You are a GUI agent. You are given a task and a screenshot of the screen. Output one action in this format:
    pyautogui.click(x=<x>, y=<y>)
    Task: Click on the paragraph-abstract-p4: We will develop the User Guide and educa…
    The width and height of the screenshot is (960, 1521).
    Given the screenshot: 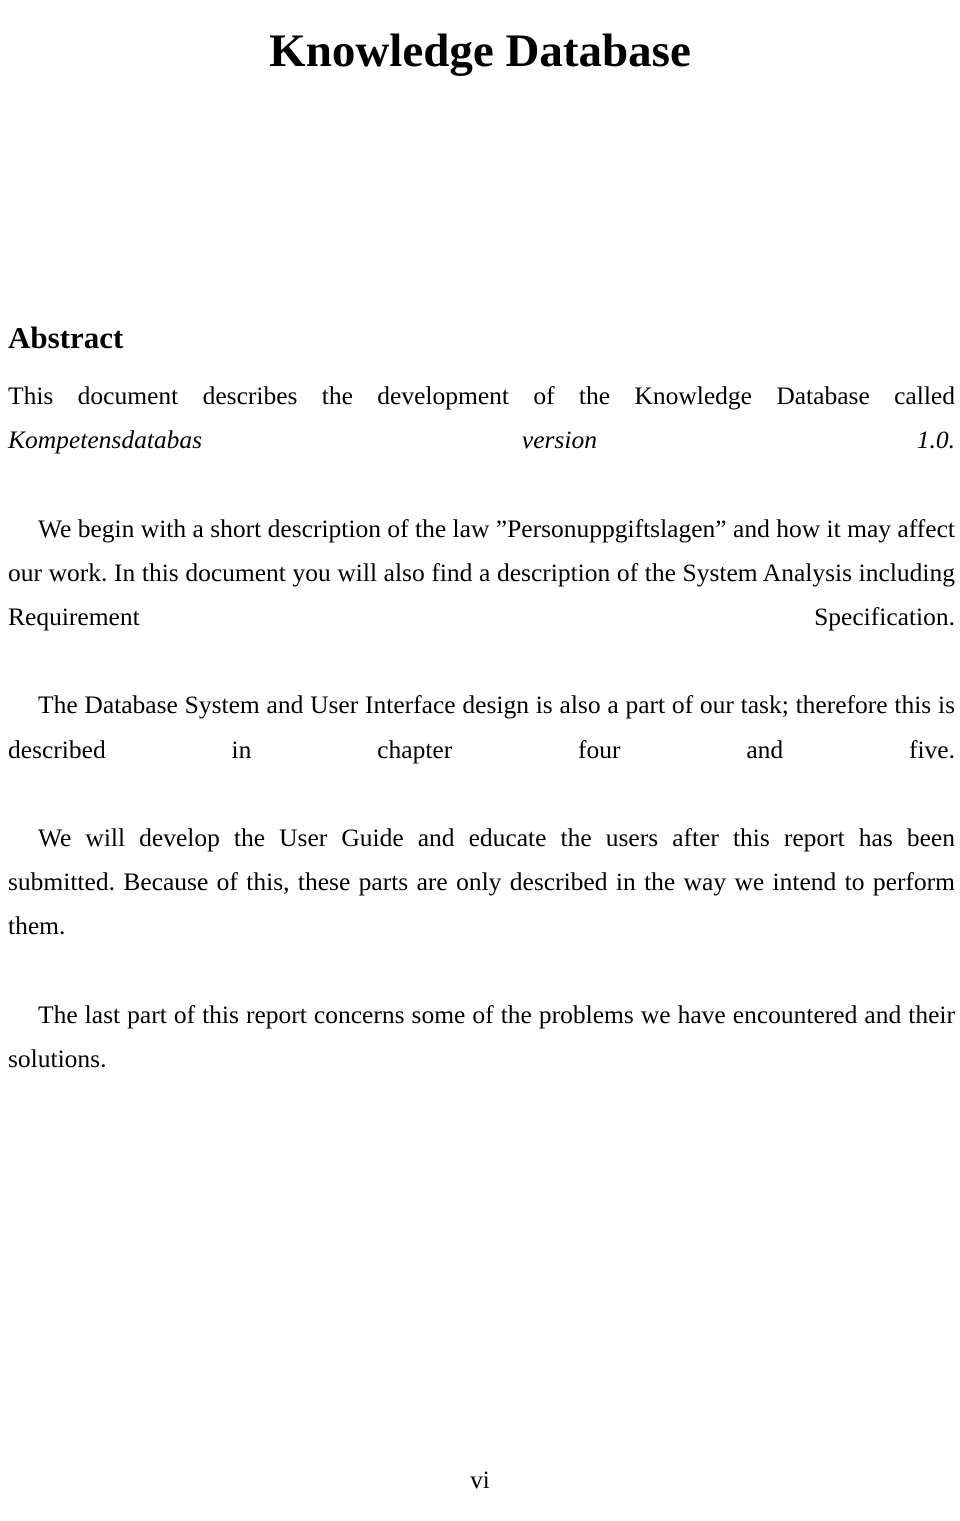 What is the action you would take?
    pyautogui.click(x=481, y=904)
    